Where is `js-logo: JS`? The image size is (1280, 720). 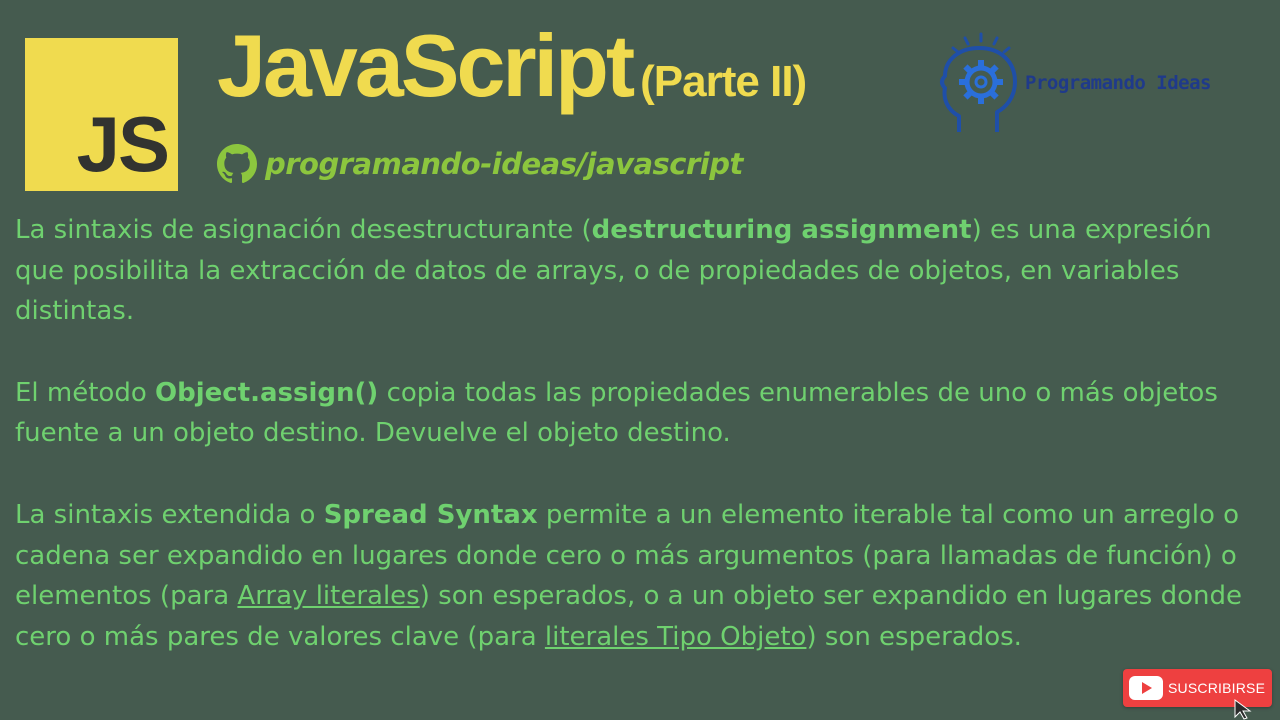 js-logo: JS is located at coordinates (101, 114).